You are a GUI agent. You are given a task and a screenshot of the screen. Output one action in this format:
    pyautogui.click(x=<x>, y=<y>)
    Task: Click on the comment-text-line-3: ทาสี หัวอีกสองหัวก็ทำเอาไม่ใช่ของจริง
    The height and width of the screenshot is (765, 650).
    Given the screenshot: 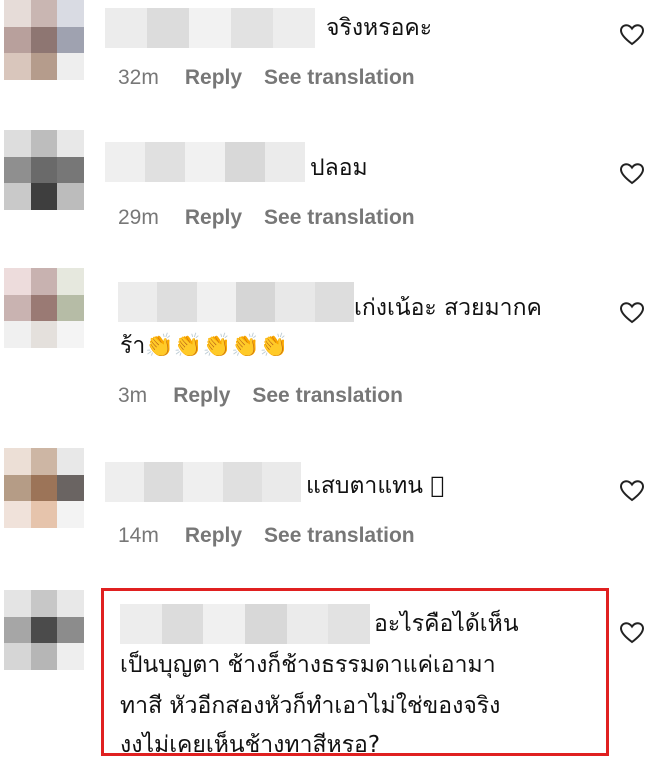 What is the action you would take?
    pyautogui.click(x=310, y=706)
    